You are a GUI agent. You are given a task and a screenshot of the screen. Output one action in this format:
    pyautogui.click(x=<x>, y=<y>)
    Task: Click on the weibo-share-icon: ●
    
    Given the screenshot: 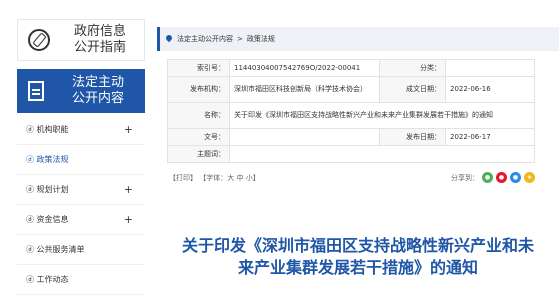 What is the action you would take?
    pyautogui.click(x=501, y=177)
    